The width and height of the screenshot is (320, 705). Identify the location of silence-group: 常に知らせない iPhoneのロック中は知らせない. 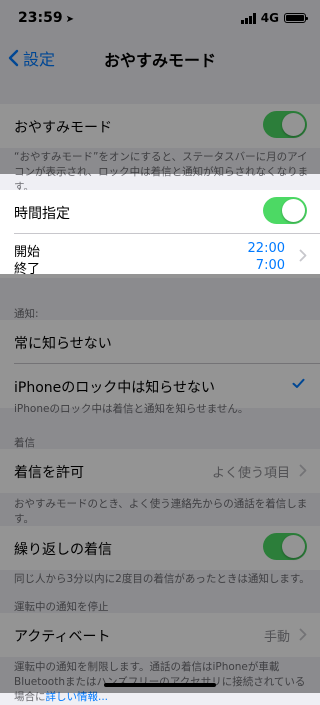
(160, 364).